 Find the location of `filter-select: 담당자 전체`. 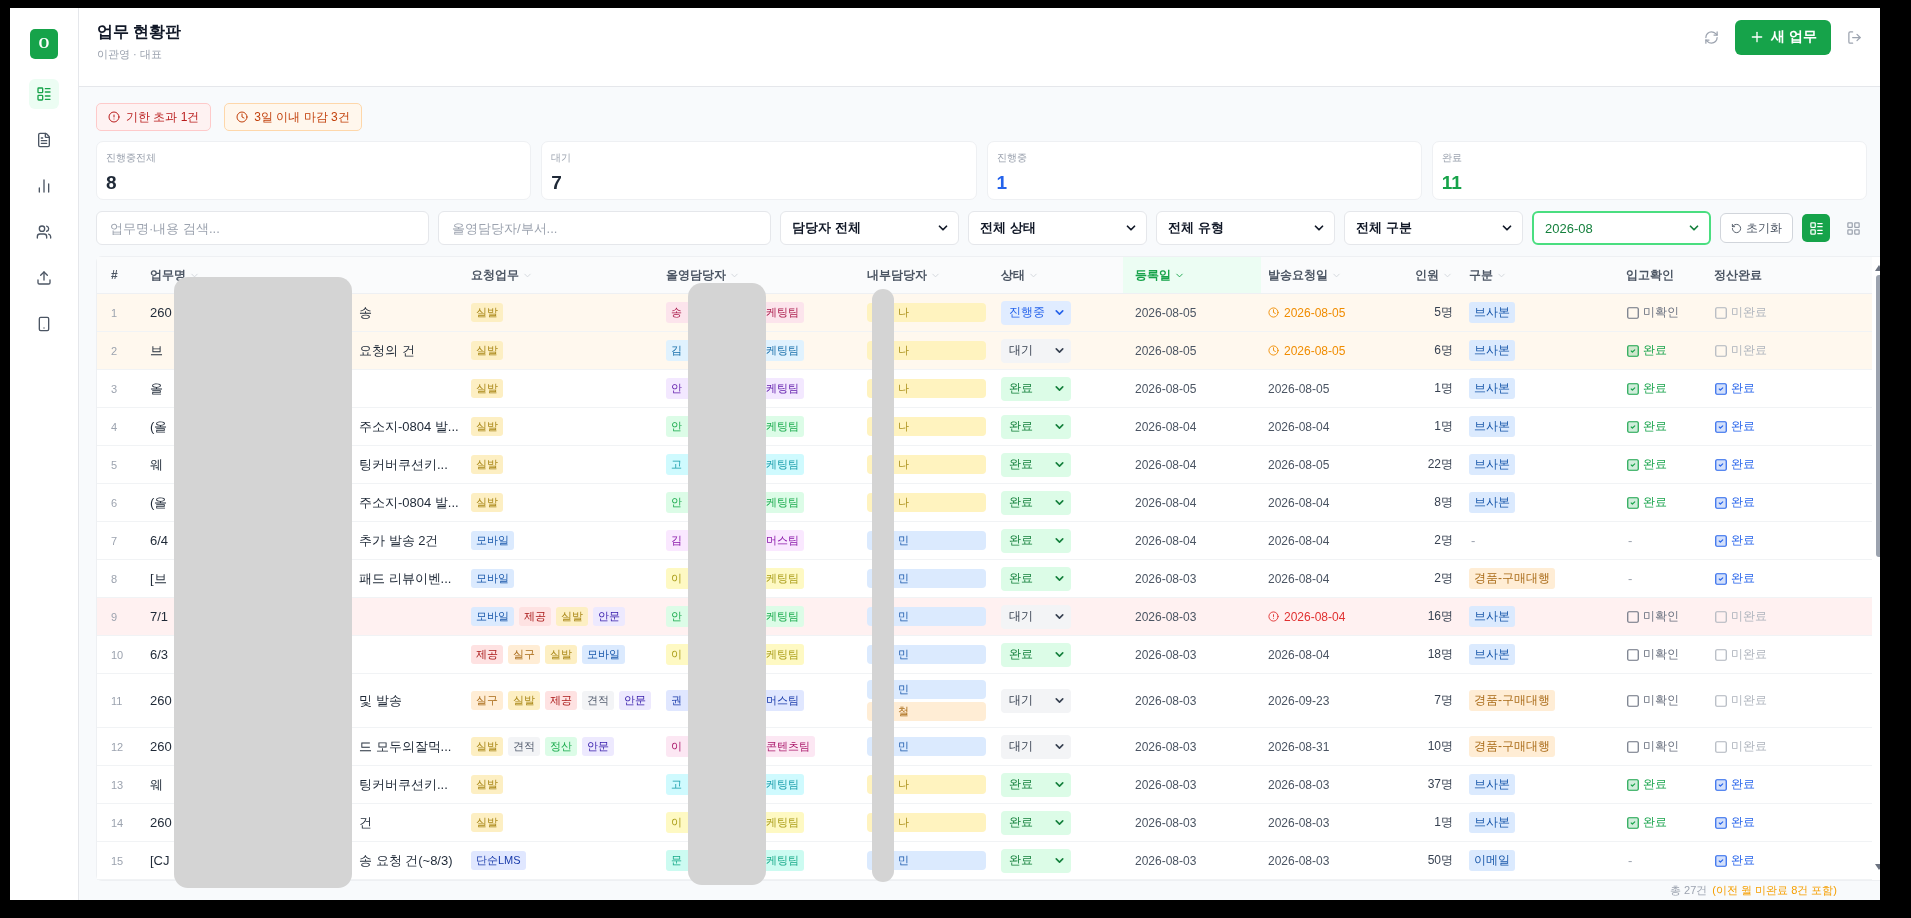

filter-select: 담당자 전체 is located at coordinates (869, 228).